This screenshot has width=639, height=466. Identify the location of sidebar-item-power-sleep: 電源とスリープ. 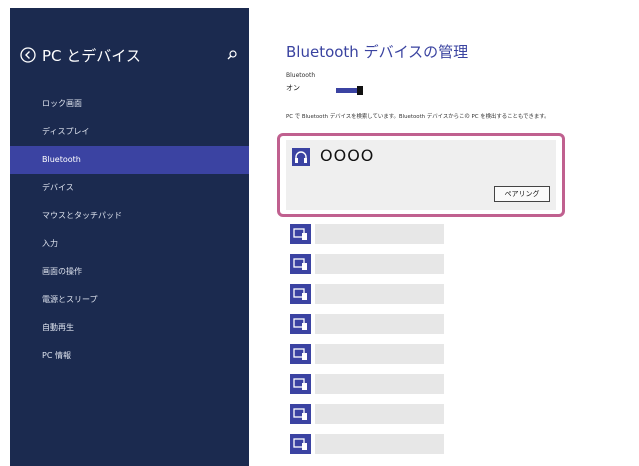
(129, 300).